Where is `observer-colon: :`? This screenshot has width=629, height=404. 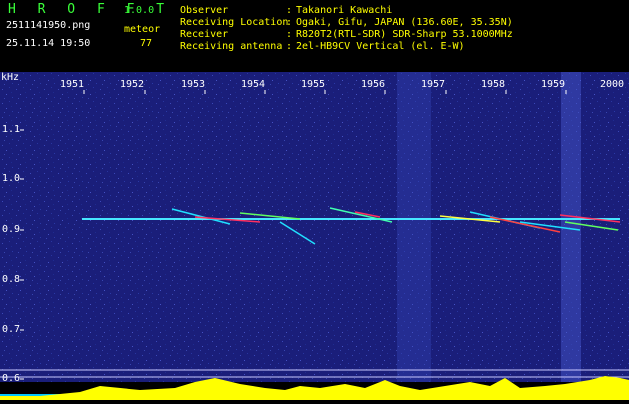
observer-colon: : is located at coordinates (289, 10).